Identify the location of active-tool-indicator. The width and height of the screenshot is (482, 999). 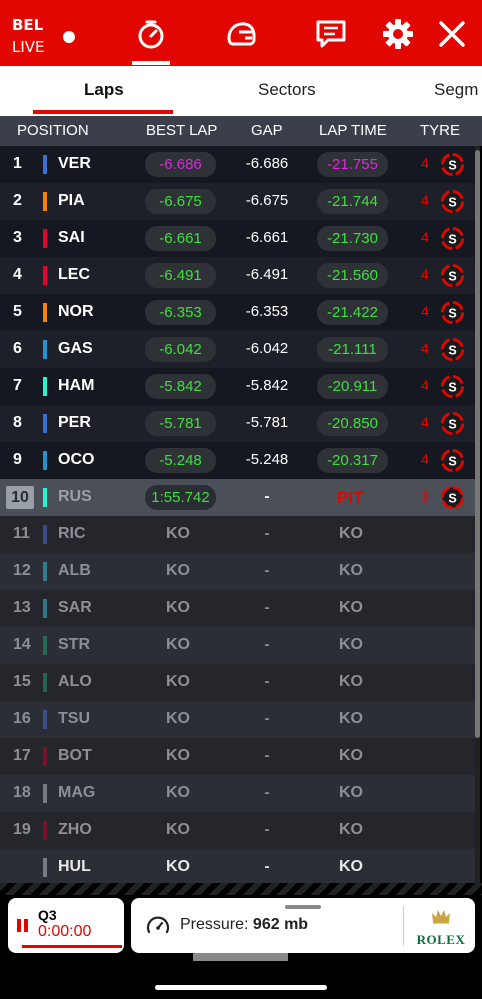
(151, 63).